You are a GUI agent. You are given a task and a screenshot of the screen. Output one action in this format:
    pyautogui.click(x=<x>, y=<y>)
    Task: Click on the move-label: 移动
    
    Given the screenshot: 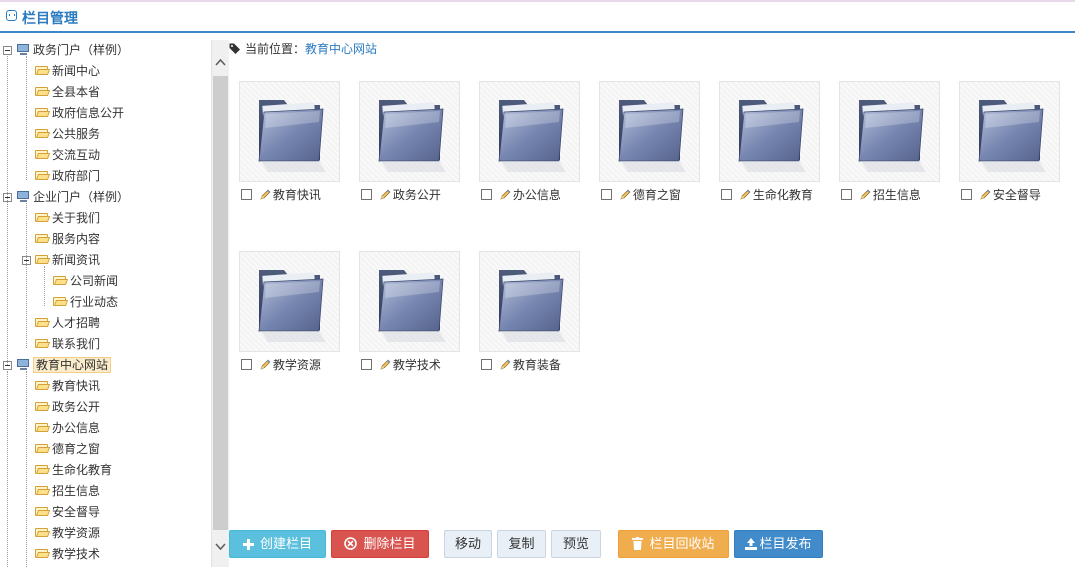 What is the action you would take?
    pyautogui.click(x=467, y=544)
    